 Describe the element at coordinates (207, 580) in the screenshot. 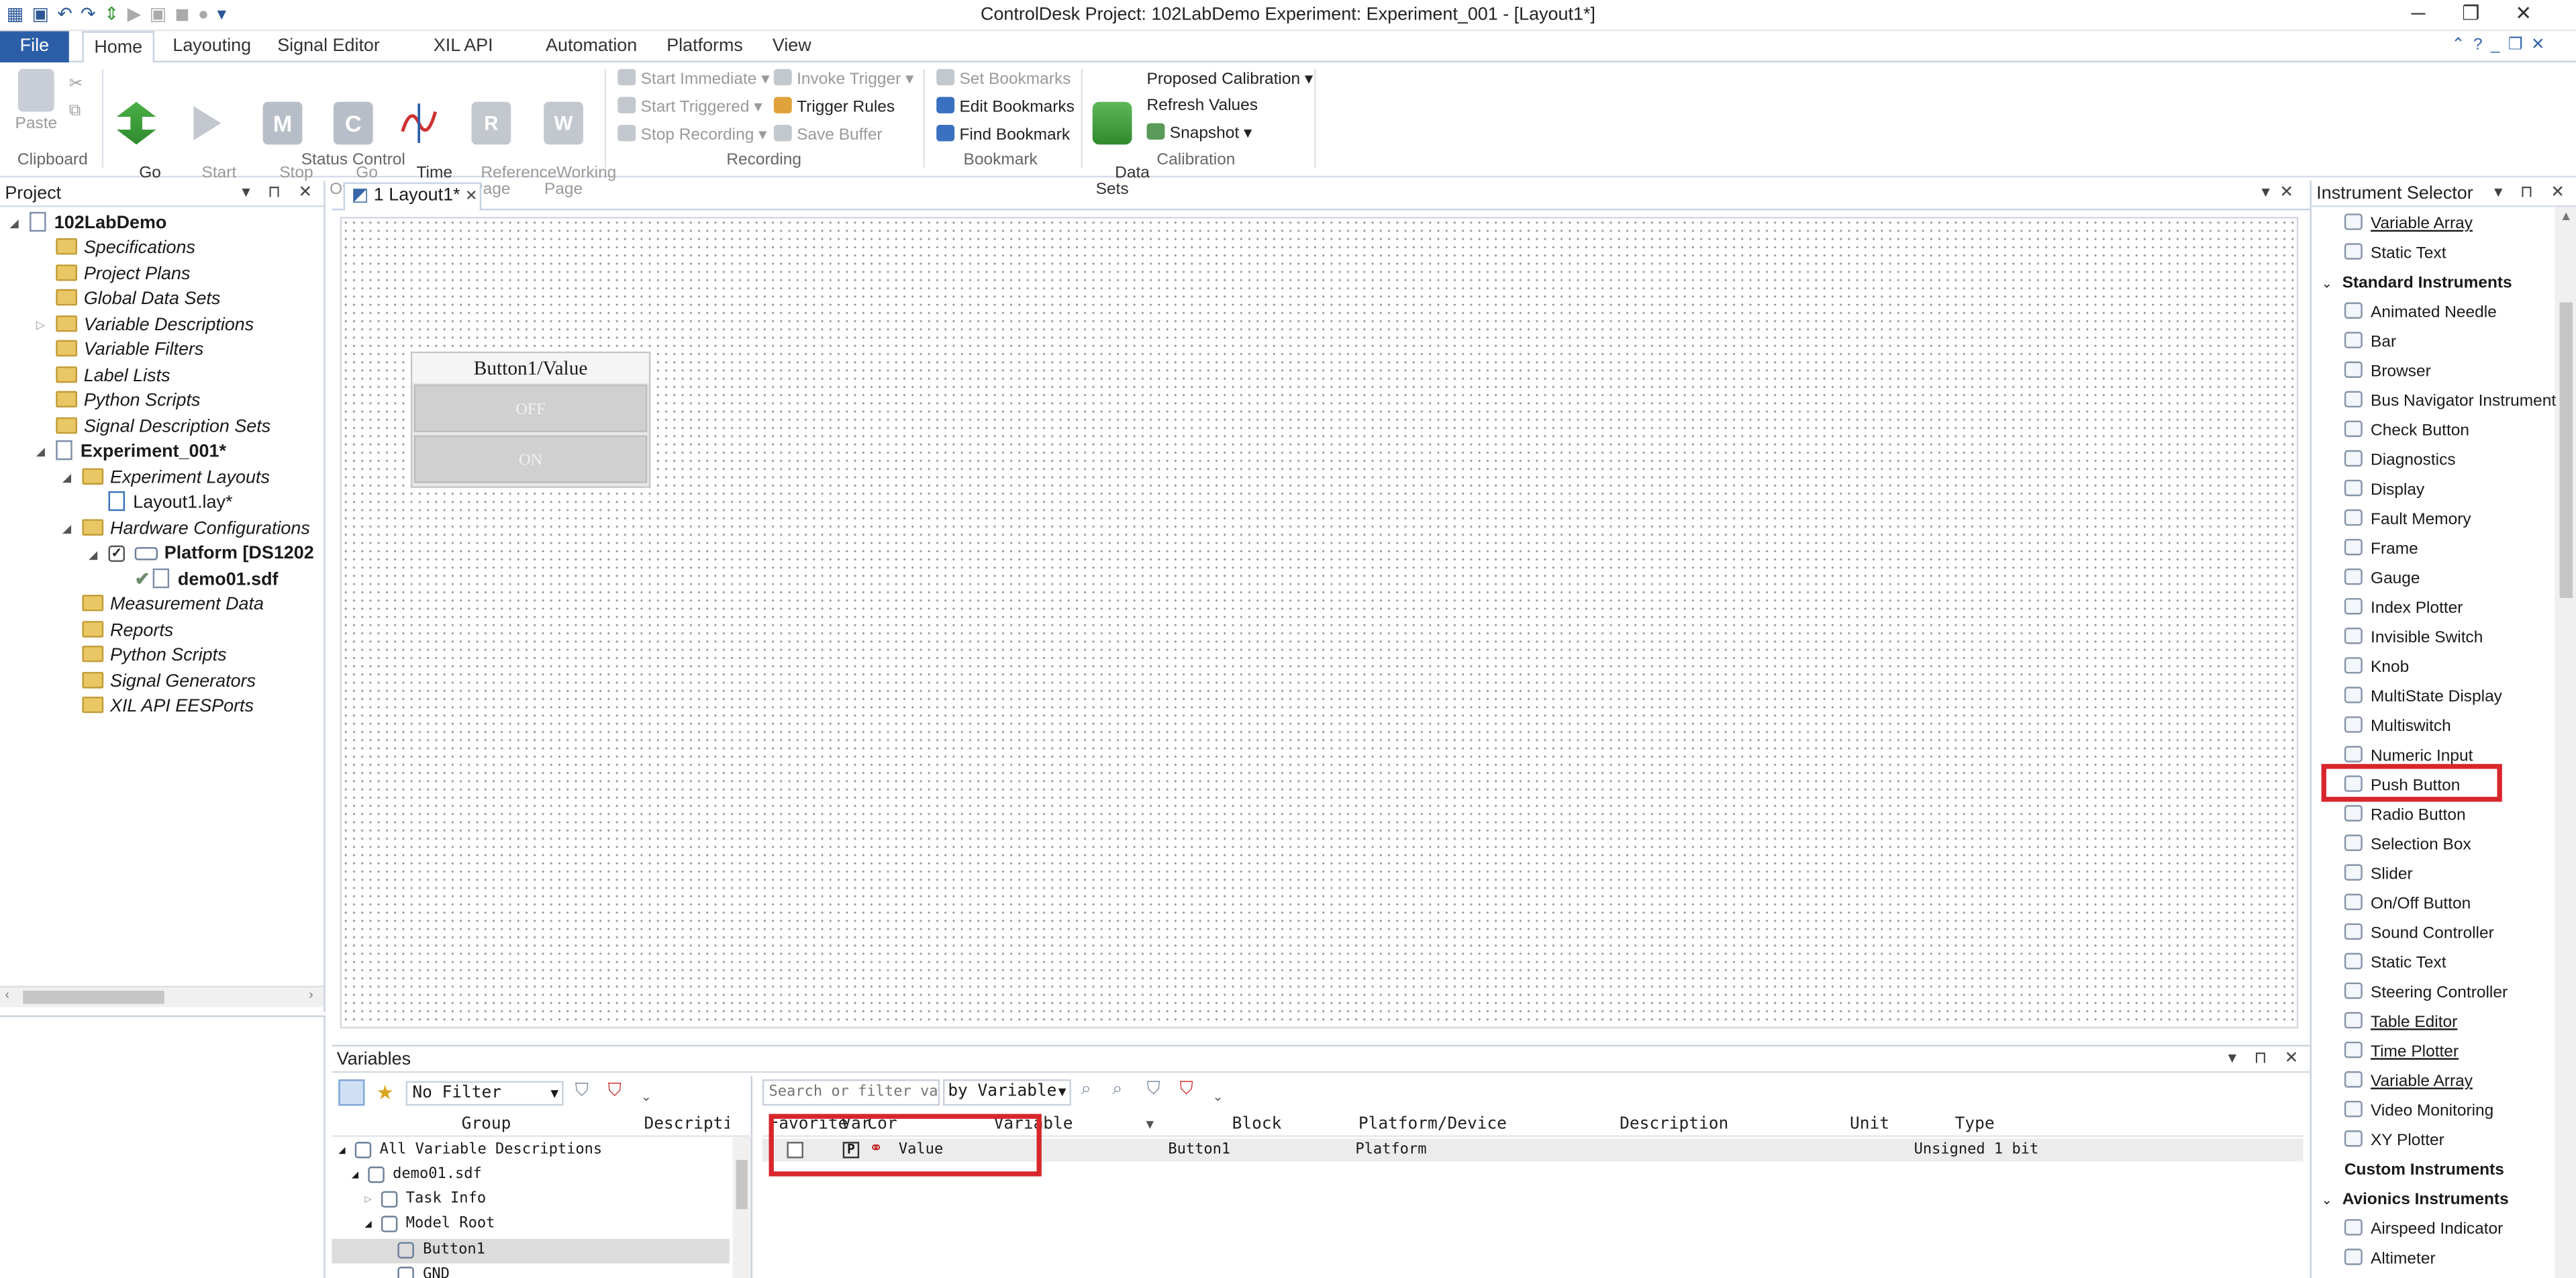

I see `tree-sdf-file: ✔ demo01.sdf` at that location.